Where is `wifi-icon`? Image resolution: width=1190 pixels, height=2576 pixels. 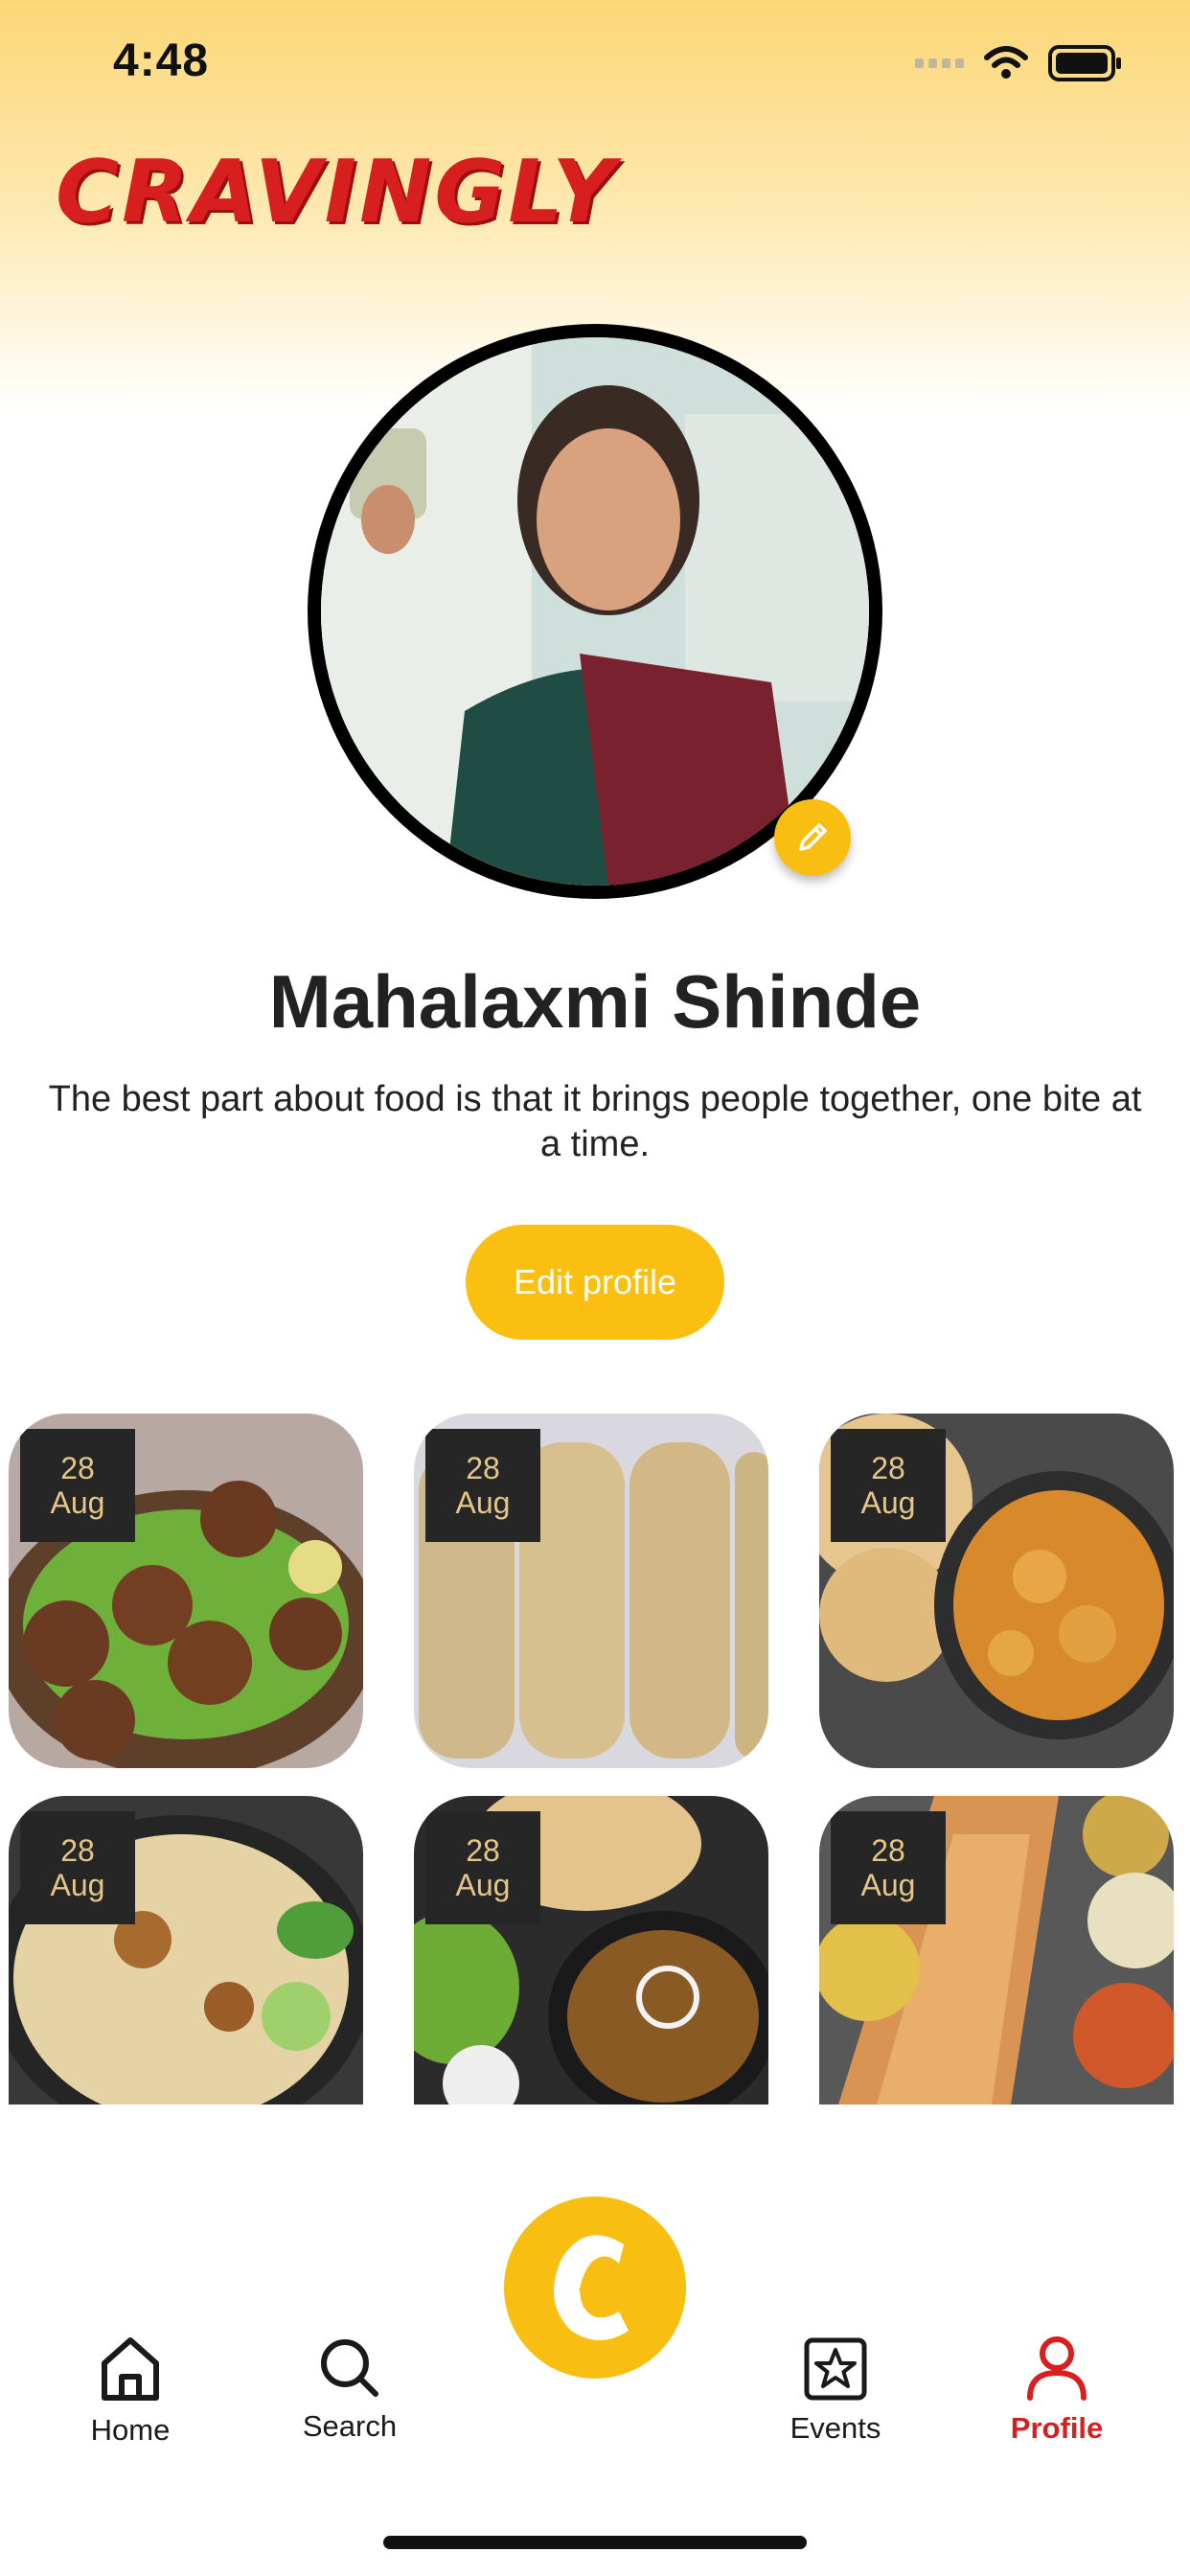
wifi-icon is located at coordinates (1006, 63).